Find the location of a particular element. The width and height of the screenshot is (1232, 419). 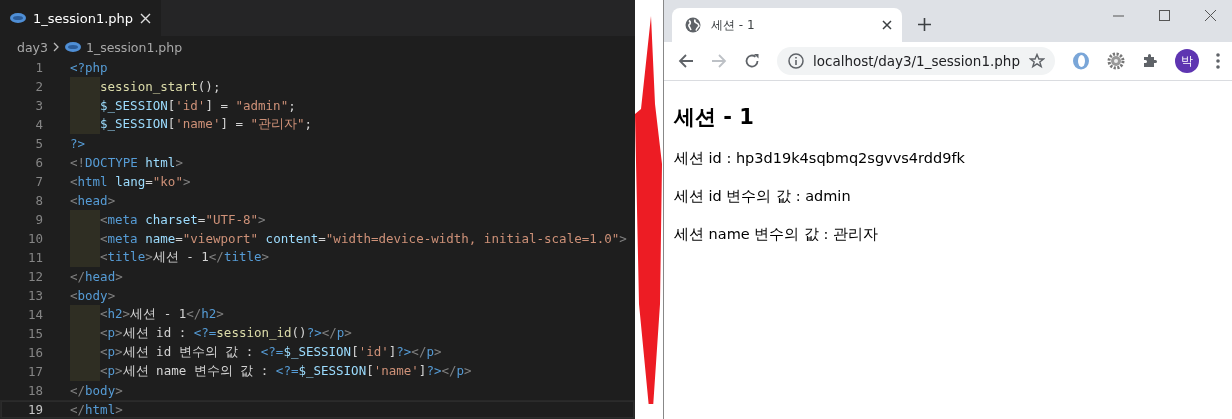

line-number: 4 is located at coordinates (38, 124).